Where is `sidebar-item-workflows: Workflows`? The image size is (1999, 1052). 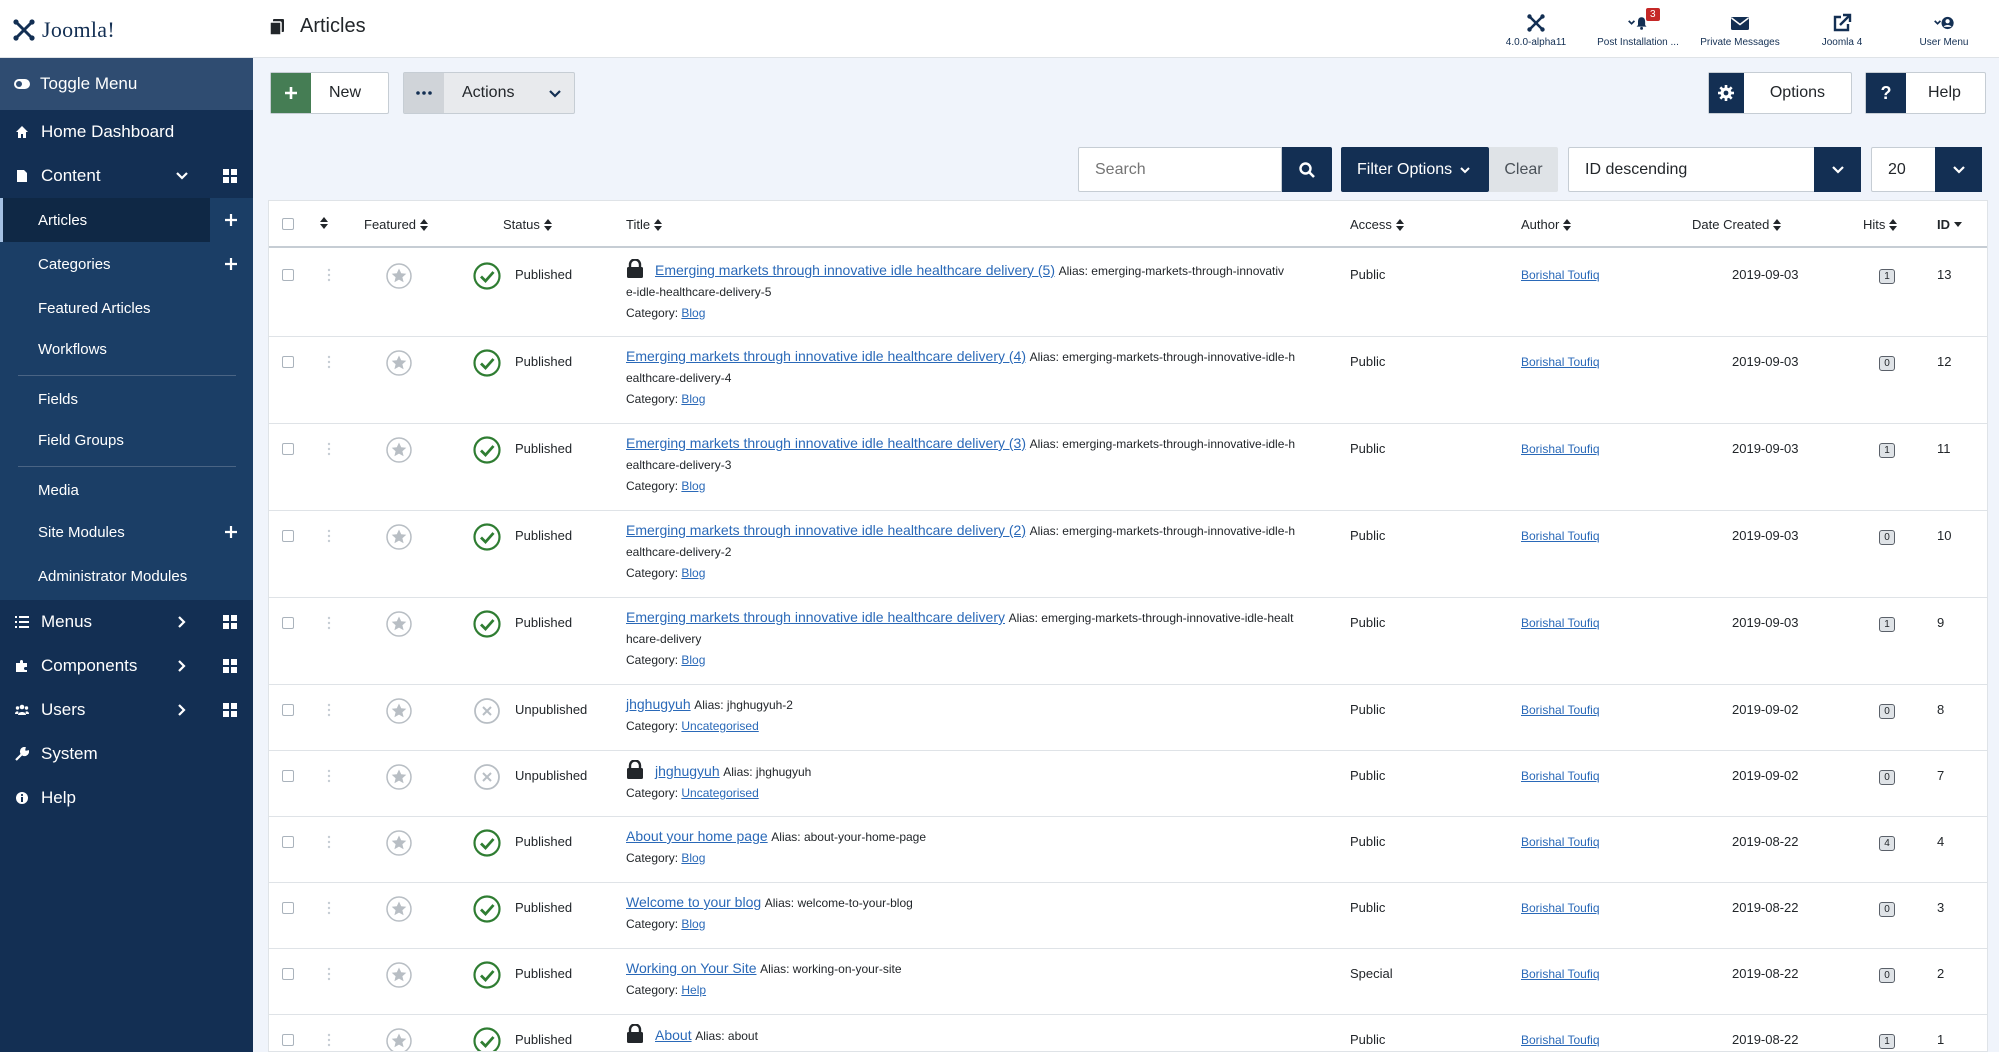 sidebar-item-workflows: Workflows is located at coordinates (126, 349).